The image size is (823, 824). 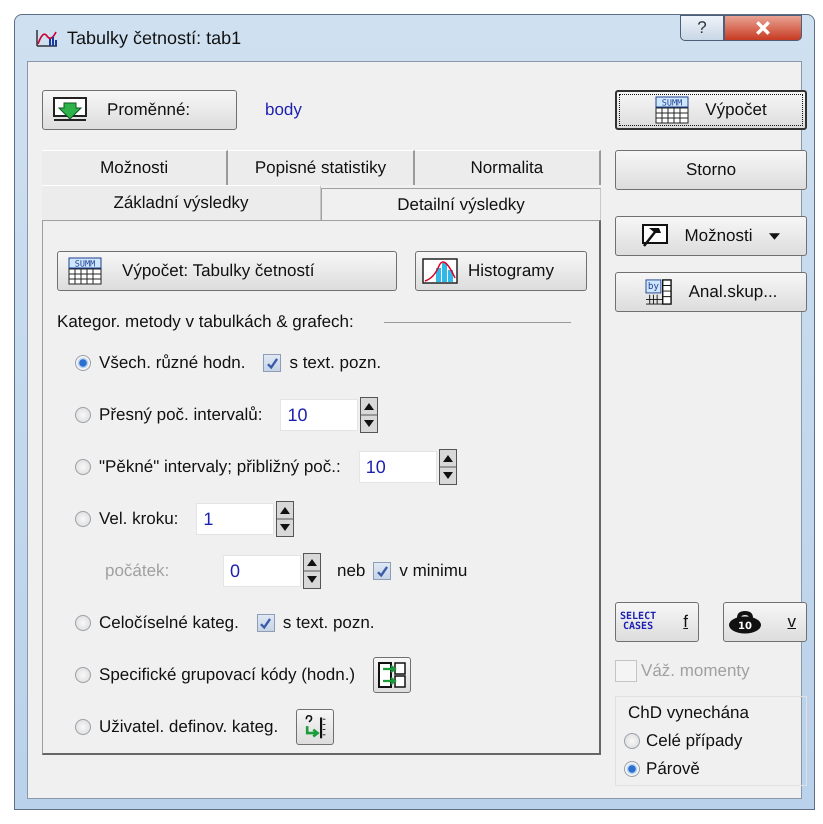 I want to click on close-button, so click(x=763, y=28).